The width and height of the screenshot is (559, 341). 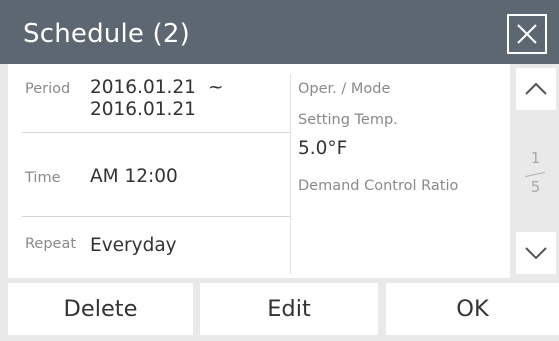 I want to click on ok-button: OK, so click(x=472, y=309).